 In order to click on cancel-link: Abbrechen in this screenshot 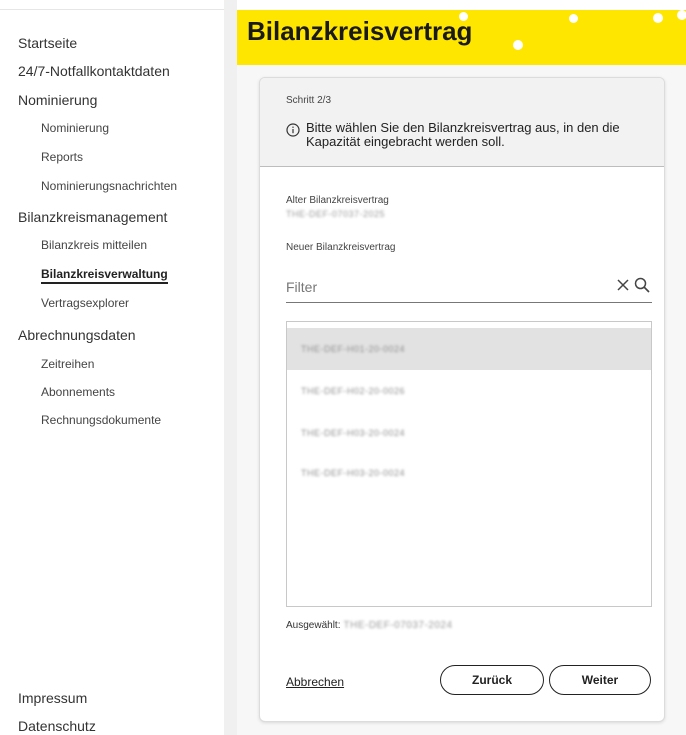, I will do `click(315, 682)`.